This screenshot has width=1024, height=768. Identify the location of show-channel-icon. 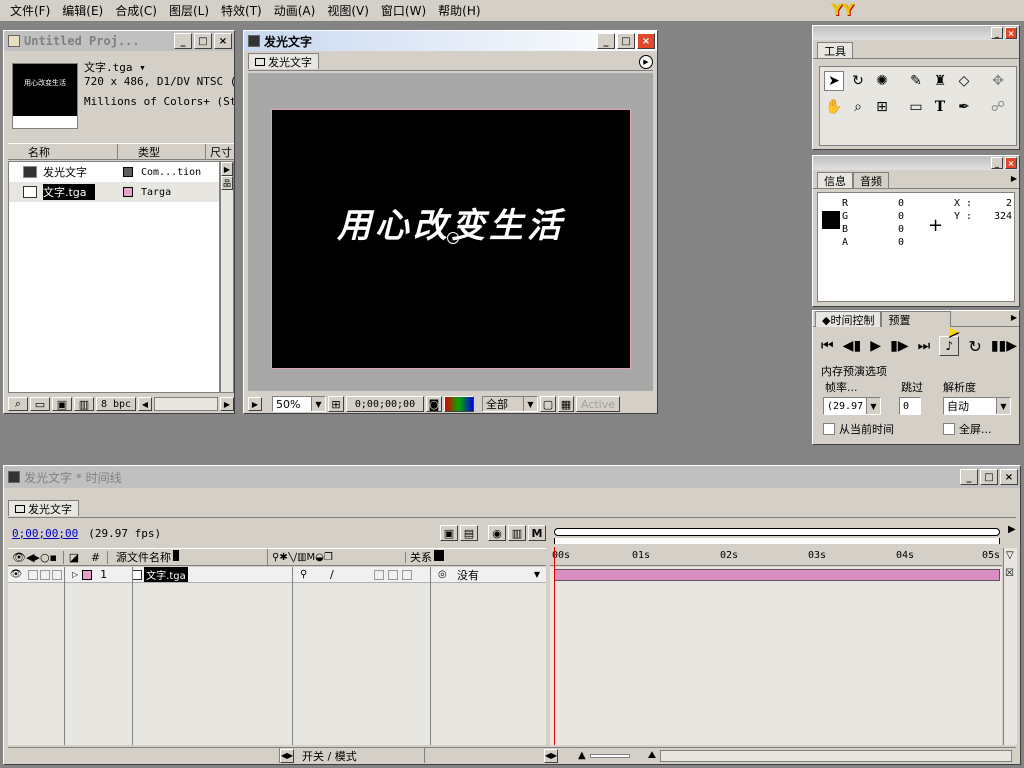
(459, 404).